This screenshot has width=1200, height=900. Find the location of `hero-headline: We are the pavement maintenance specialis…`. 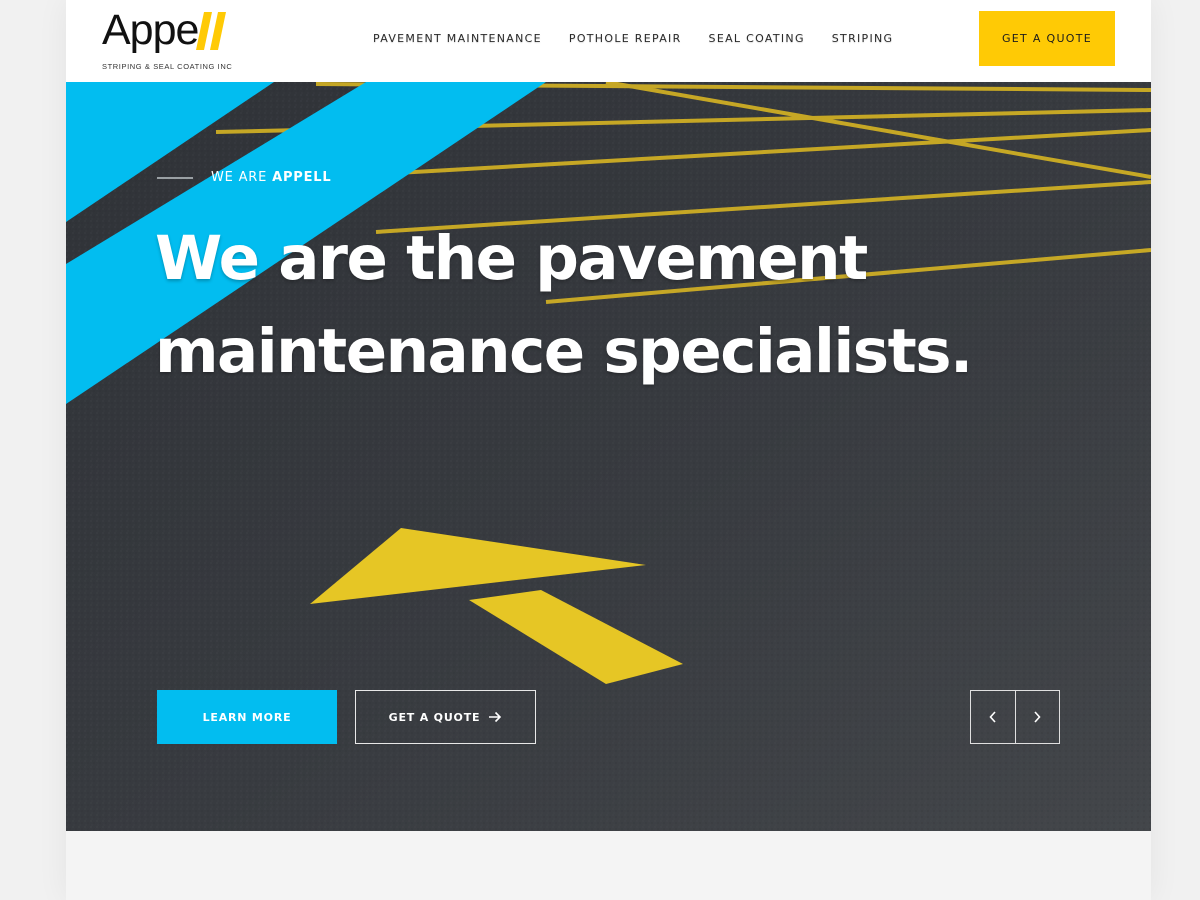

hero-headline: We are the pavement maintenance specialis… is located at coordinates (565, 305).